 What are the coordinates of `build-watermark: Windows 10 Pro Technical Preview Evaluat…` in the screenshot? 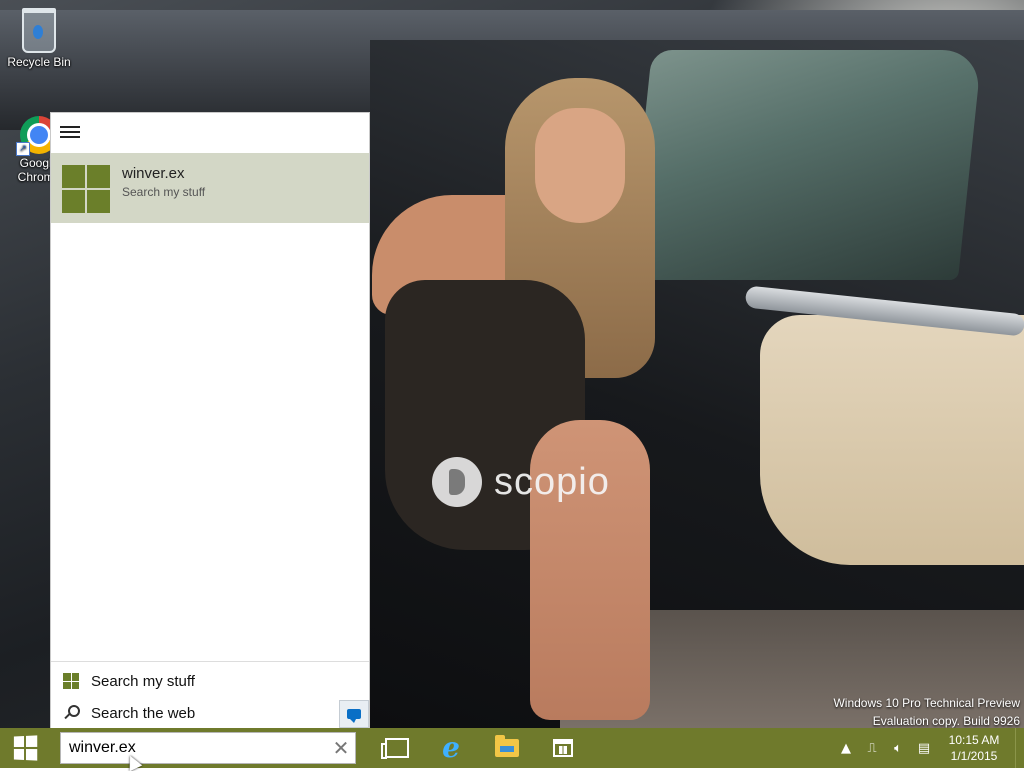 It's located at (926, 712).